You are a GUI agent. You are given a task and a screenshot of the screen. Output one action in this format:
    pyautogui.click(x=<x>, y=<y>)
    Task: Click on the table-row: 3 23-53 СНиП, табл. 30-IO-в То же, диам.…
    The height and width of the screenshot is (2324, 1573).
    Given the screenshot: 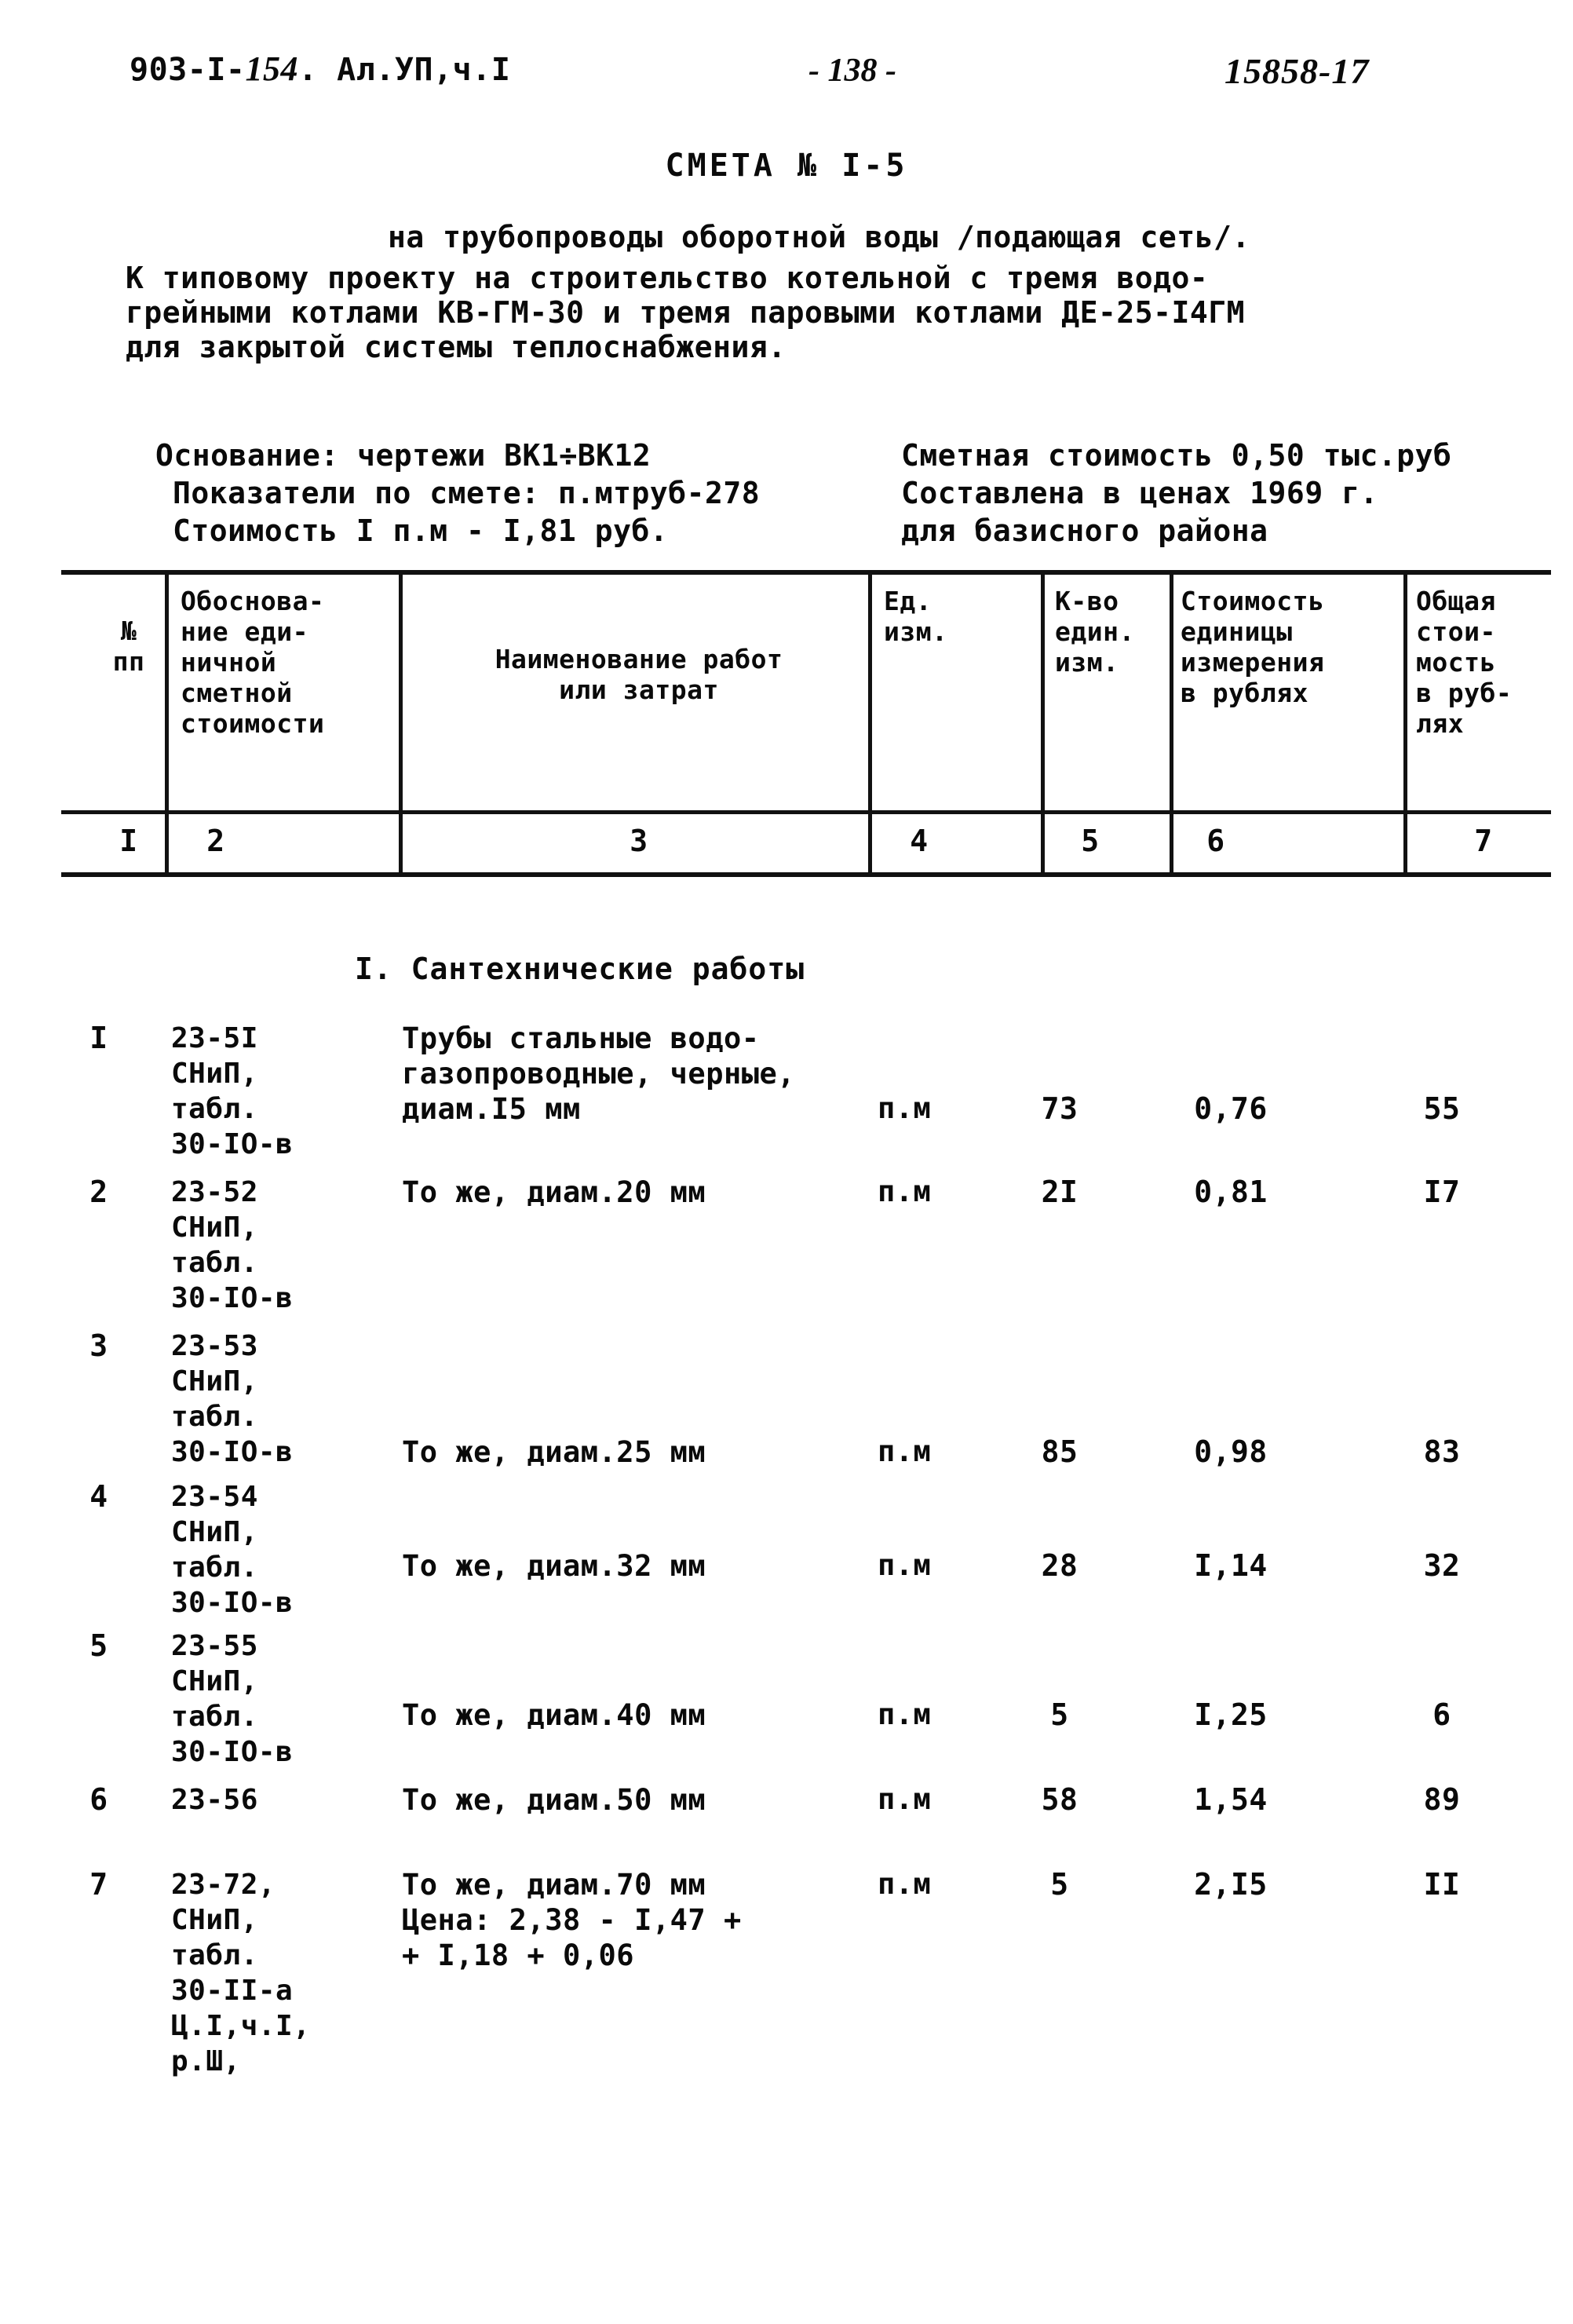 What is the action you would take?
    pyautogui.click(x=787, y=1403)
    